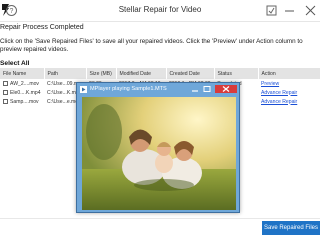 Image resolution: width=320 pixels, height=240 pixels. I want to click on file-name: Samp....mov, so click(24, 101).